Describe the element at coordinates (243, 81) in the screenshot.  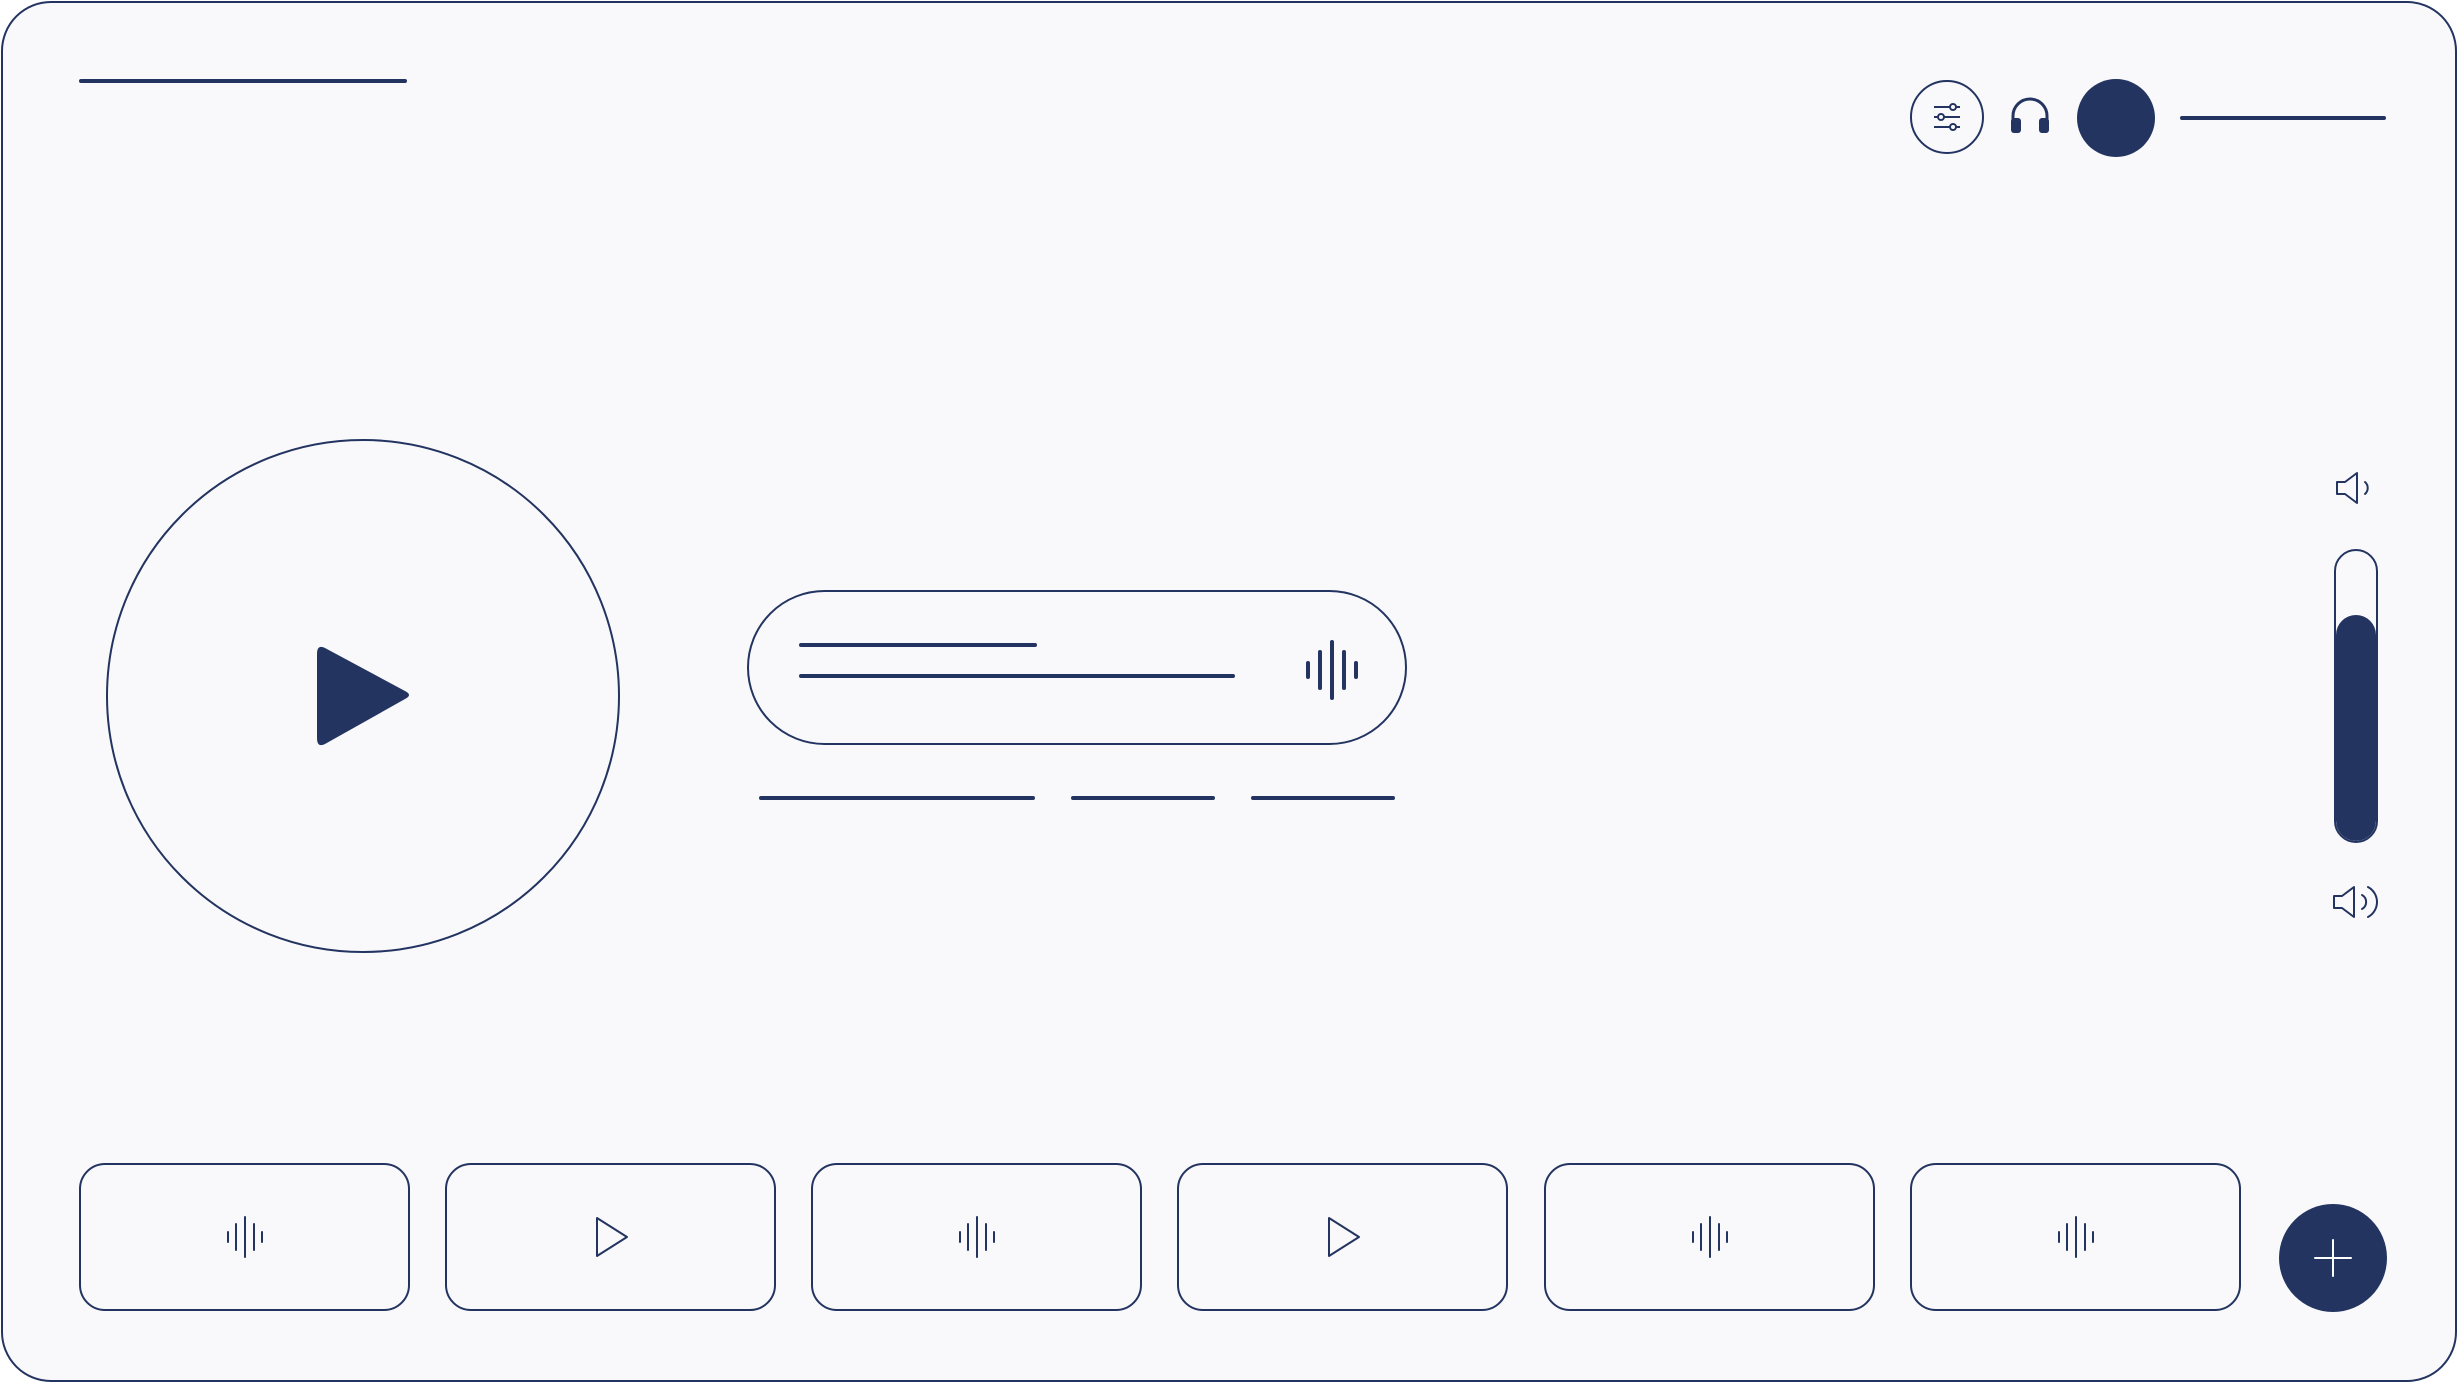
I see `app-title-placeholder` at that location.